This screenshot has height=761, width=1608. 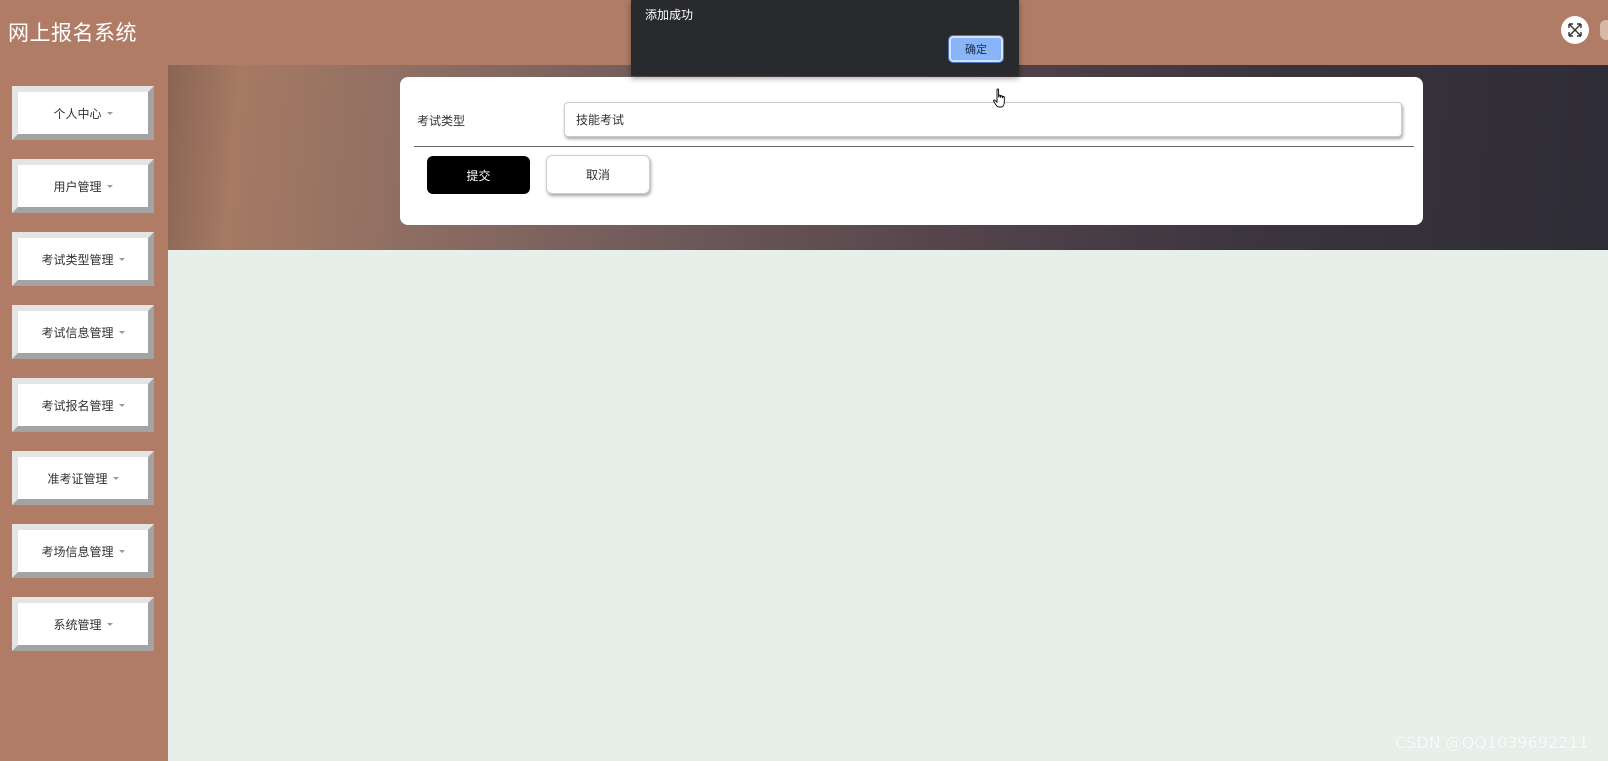 I want to click on sidebar-item-exam-type-management: 考试类型管理, so click(x=83, y=259).